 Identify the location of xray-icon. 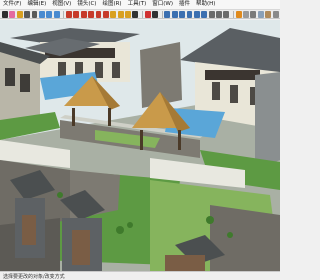
(246, 14).